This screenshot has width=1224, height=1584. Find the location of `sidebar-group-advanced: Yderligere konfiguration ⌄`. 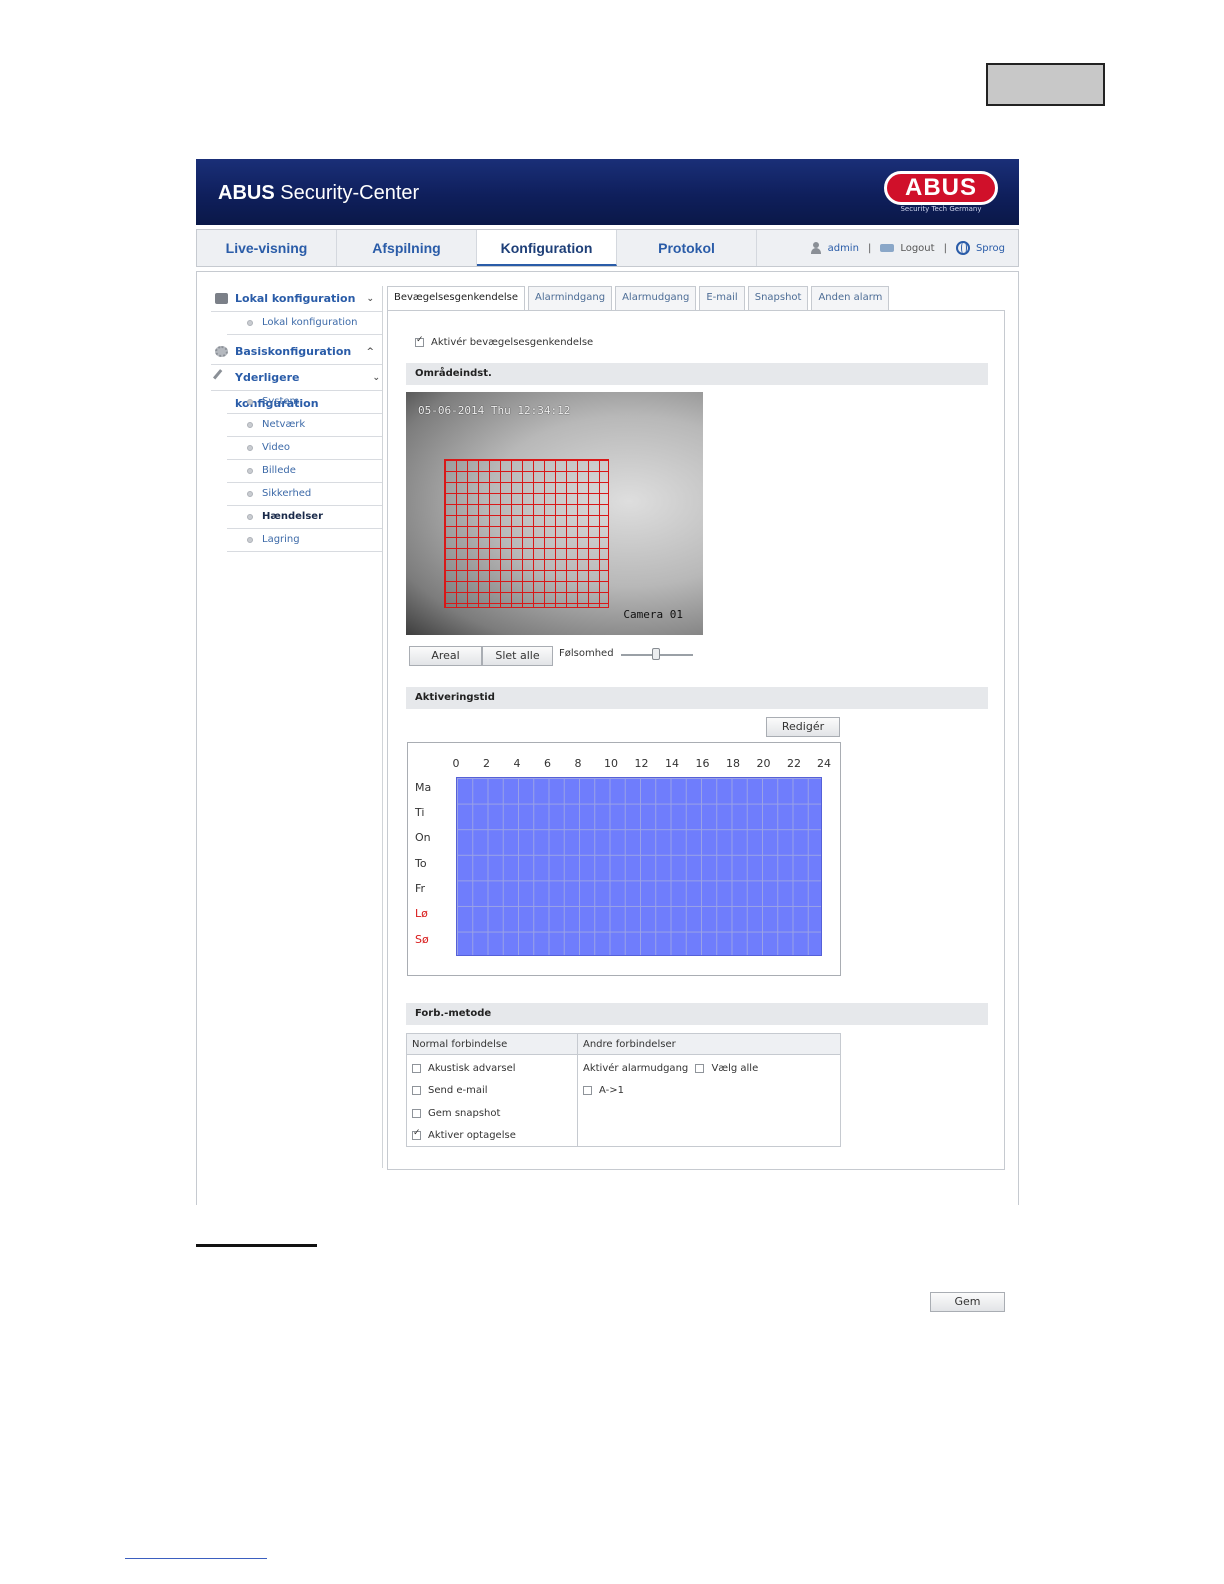

sidebar-group-advanced: Yderligere konfiguration ⌄ is located at coordinates (296, 387).